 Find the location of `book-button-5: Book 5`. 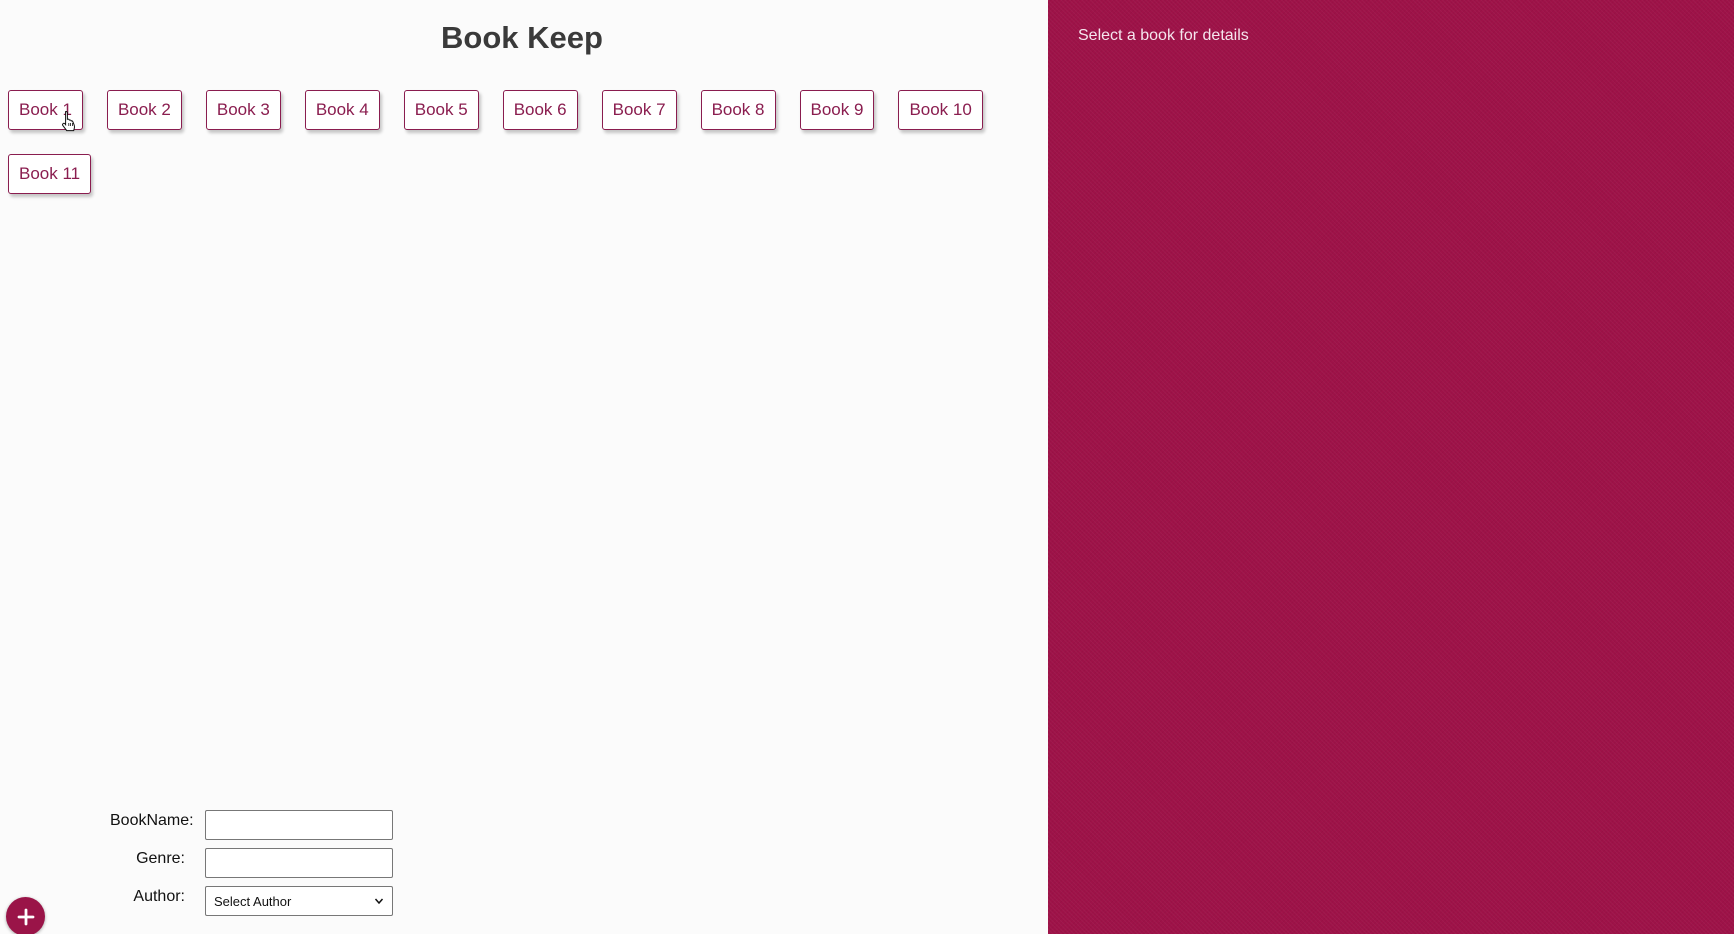

book-button-5: Book 5 is located at coordinates (441, 110).